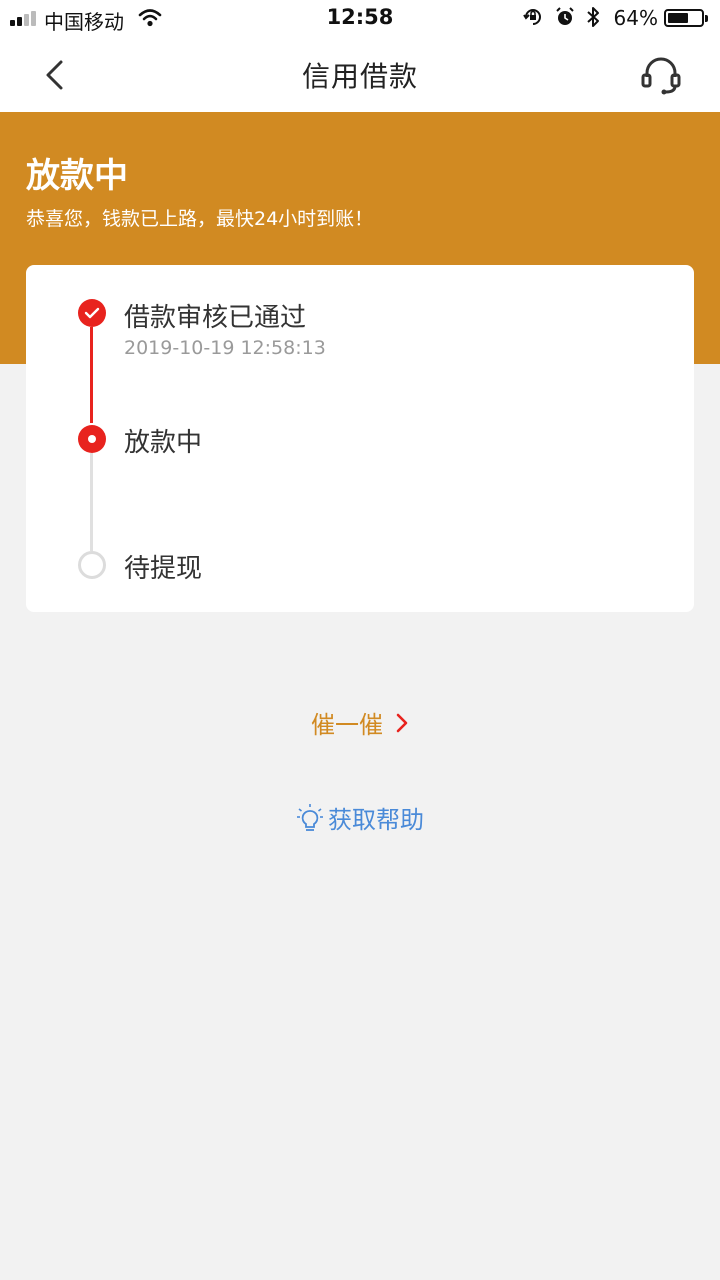  Describe the element at coordinates (376, 820) in the screenshot. I see `help-label: 获取帮助` at that location.